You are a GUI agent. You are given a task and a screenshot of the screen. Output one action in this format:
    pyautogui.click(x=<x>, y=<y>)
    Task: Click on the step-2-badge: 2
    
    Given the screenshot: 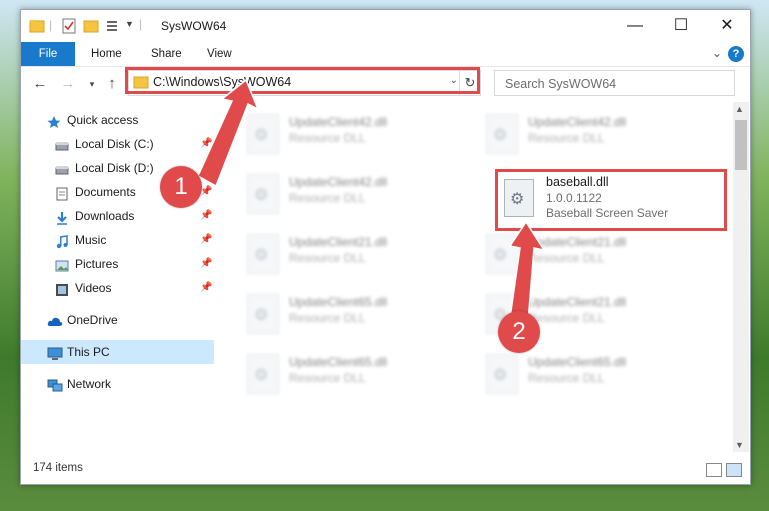 What is the action you would take?
    pyautogui.click(x=519, y=332)
    